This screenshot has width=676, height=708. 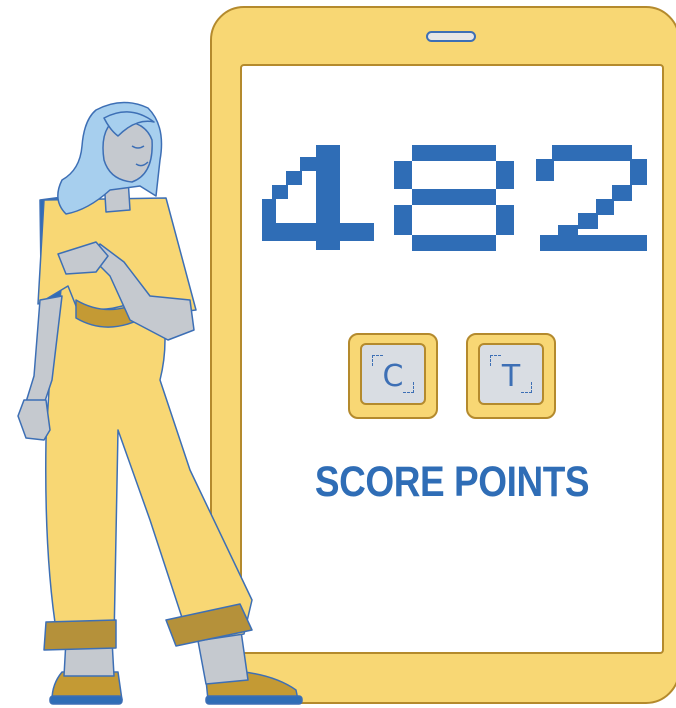 What do you see at coordinates (34, 420) in the screenshot?
I see `hand-left` at bounding box center [34, 420].